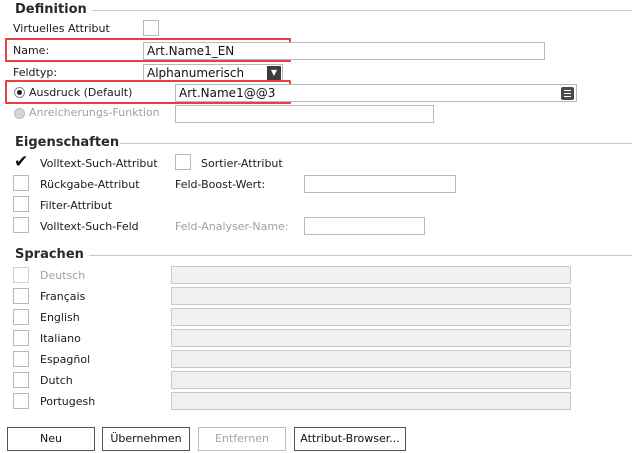 The height and width of the screenshot is (453, 635). Describe the element at coordinates (60, 317) in the screenshot. I see `language-label-english: English` at that location.